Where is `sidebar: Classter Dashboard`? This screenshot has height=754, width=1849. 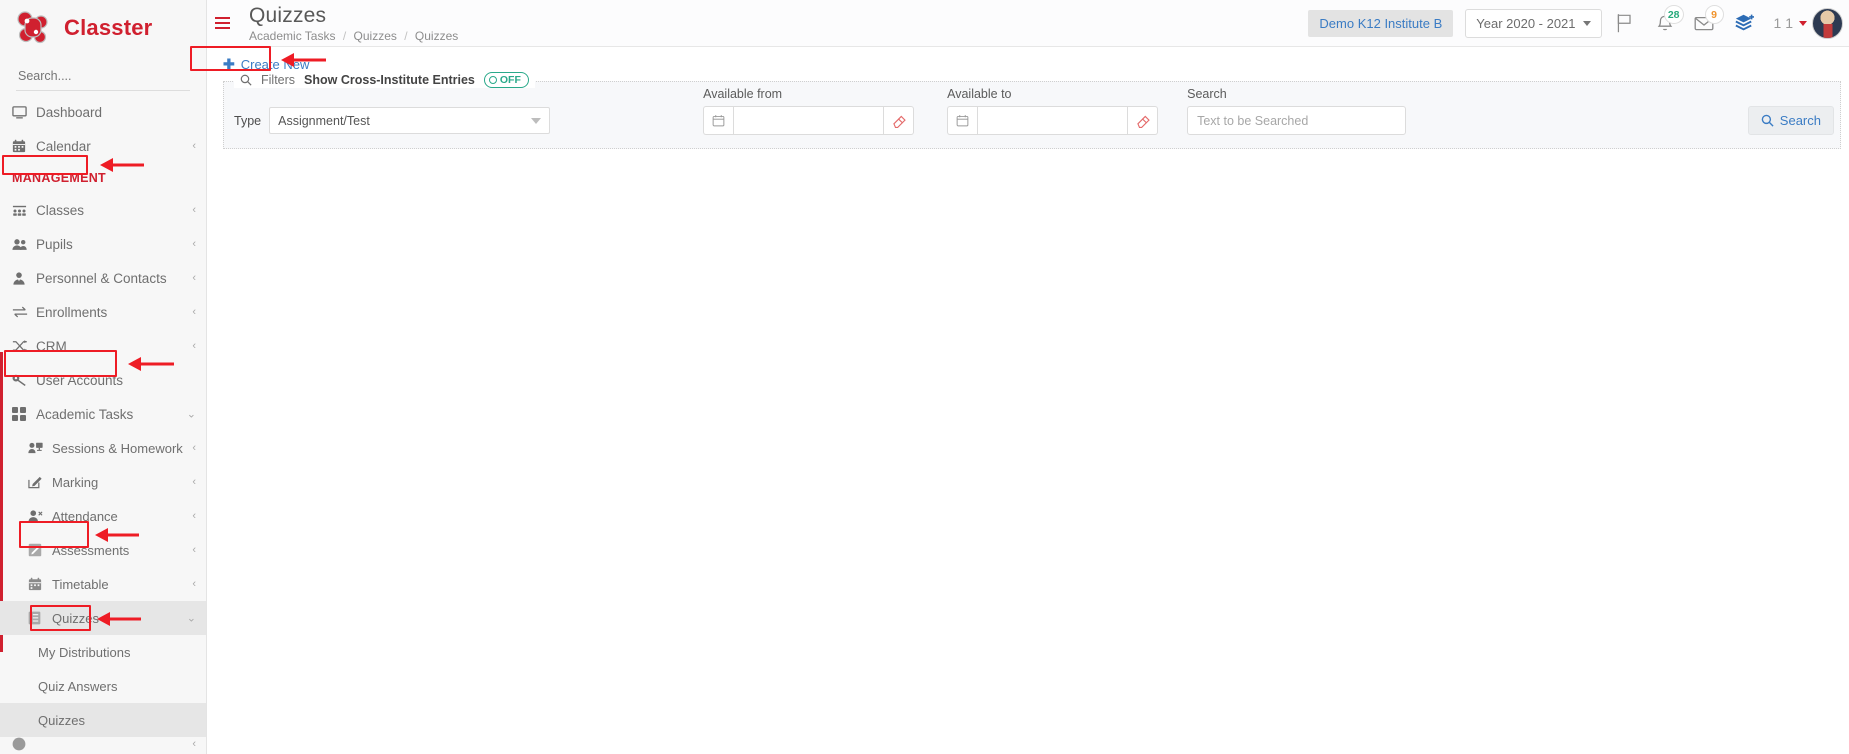 sidebar: Classter Dashboard is located at coordinates (103, 377).